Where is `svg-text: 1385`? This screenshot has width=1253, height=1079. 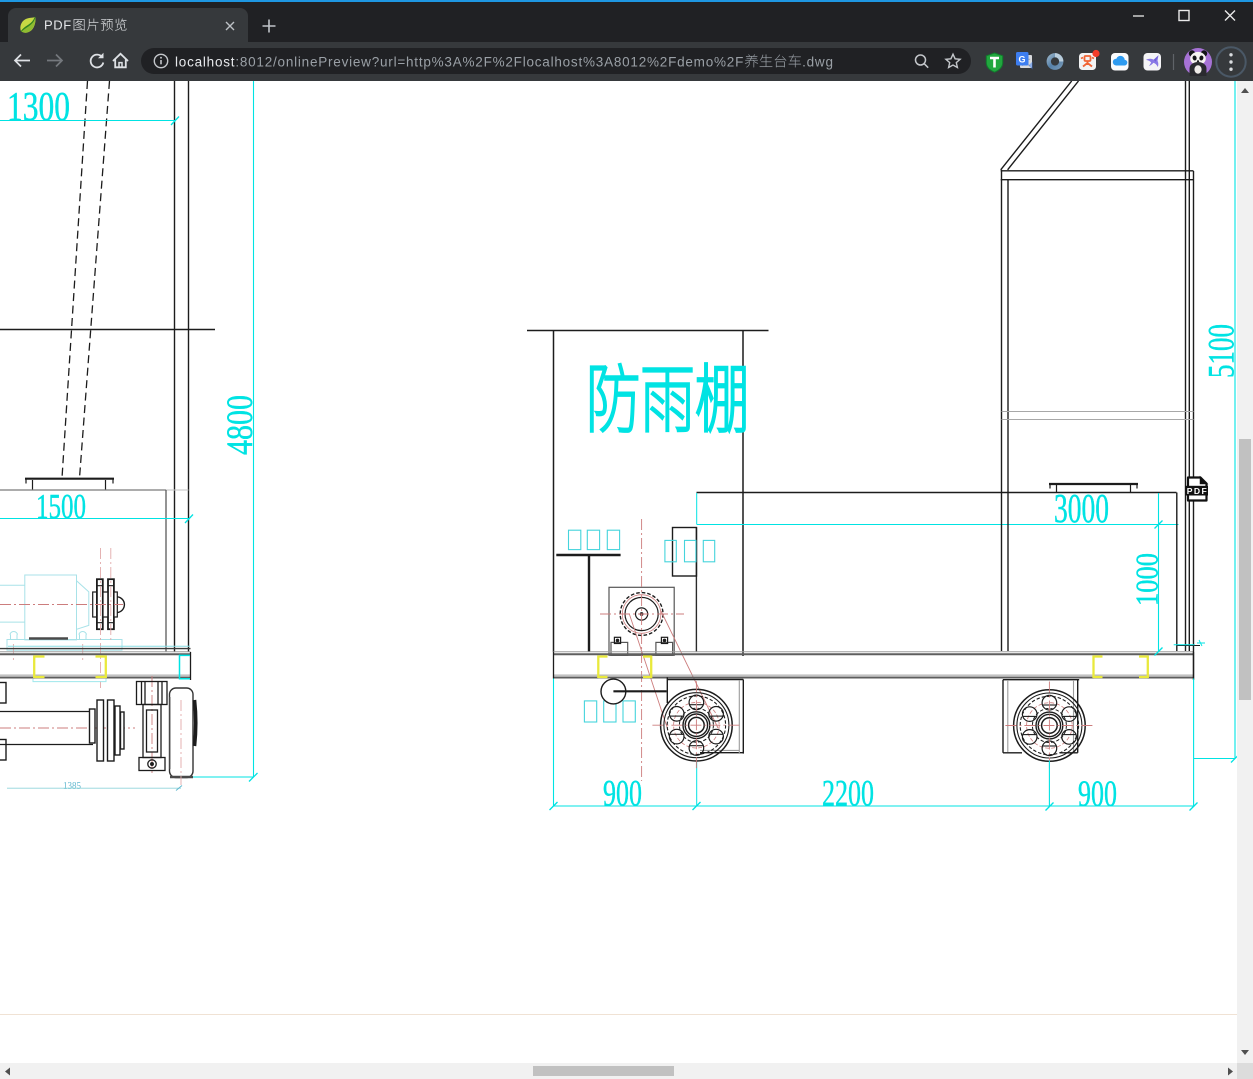
svg-text: 1385 is located at coordinates (72, 786).